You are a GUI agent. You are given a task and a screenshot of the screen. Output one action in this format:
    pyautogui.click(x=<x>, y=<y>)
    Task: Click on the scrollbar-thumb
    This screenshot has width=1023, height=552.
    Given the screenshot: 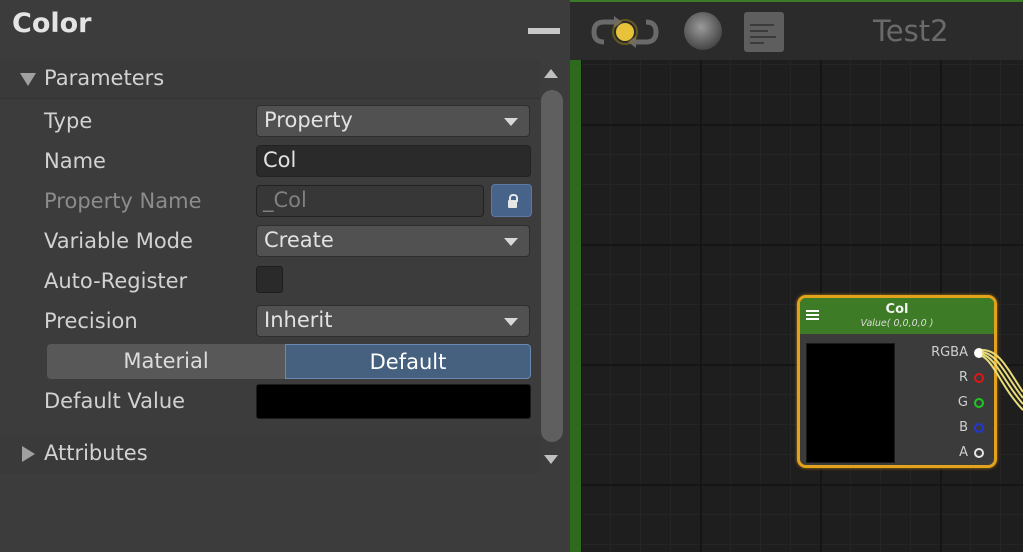 What is the action you would take?
    pyautogui.click(x=552, y=266)
    